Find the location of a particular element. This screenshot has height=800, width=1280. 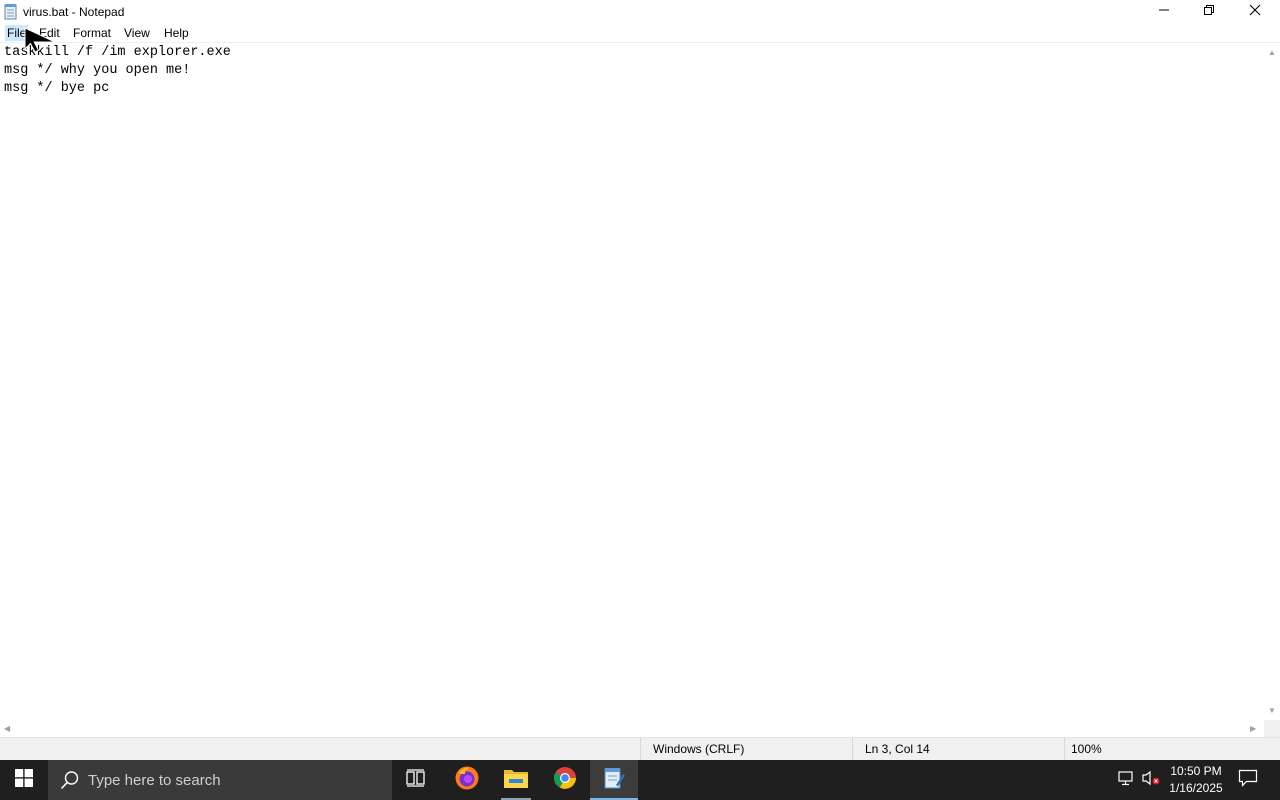

restore-icon is located at coordinates (1209, 12).